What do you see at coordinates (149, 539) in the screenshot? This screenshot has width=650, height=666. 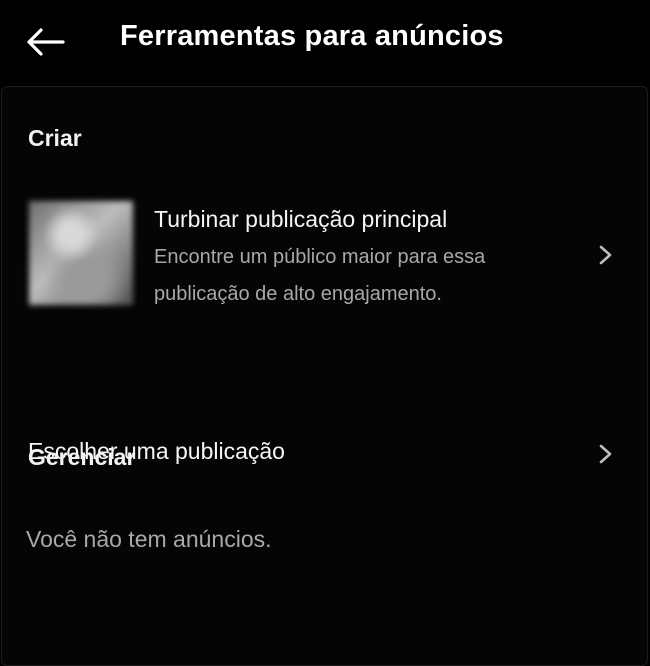 I see `no-ads-message: Você não tem anúncios.` at bounding box center [149, 539].